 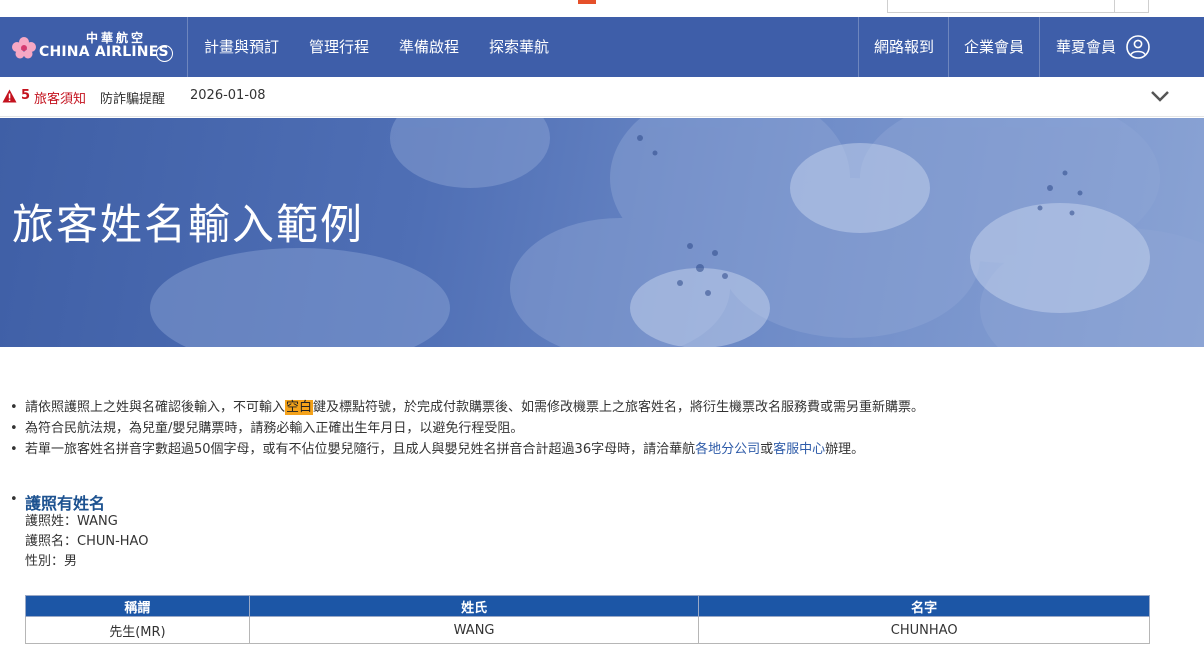 What do you see at coordinates (587, 2) in the screenshot?
I see `language-flag-icon` at bounding box center [587, 2].